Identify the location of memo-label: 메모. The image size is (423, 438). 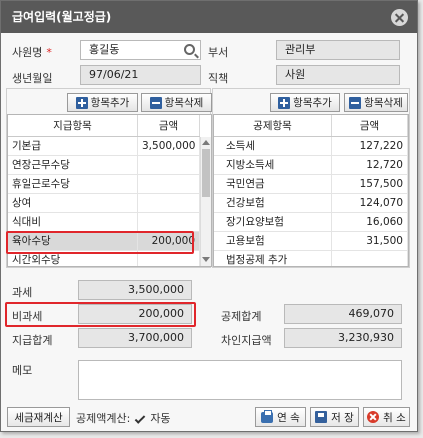
(22, 370).